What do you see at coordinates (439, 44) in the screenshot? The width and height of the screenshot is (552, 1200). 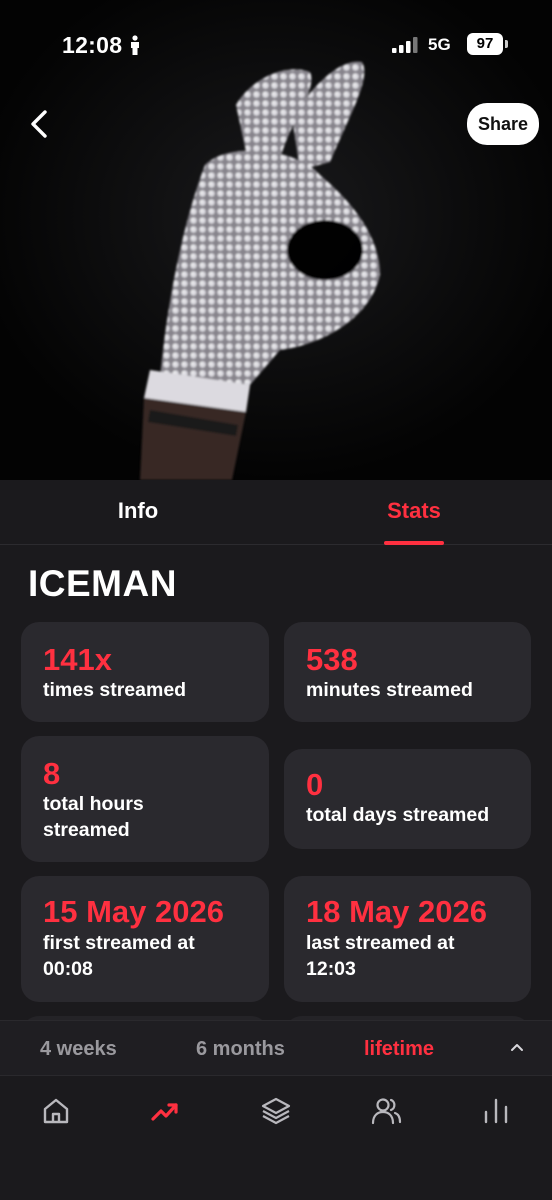 I see `network-label: 5G` at bounding box center [439, 44].